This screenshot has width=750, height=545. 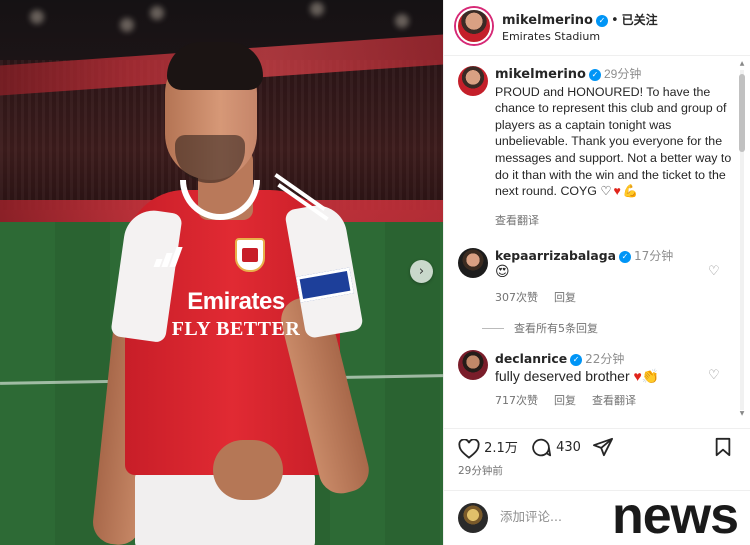 What do you see at coordinates (215, 66) in the screenshot?
I see `player-hair` at bounding box center [215, 66].